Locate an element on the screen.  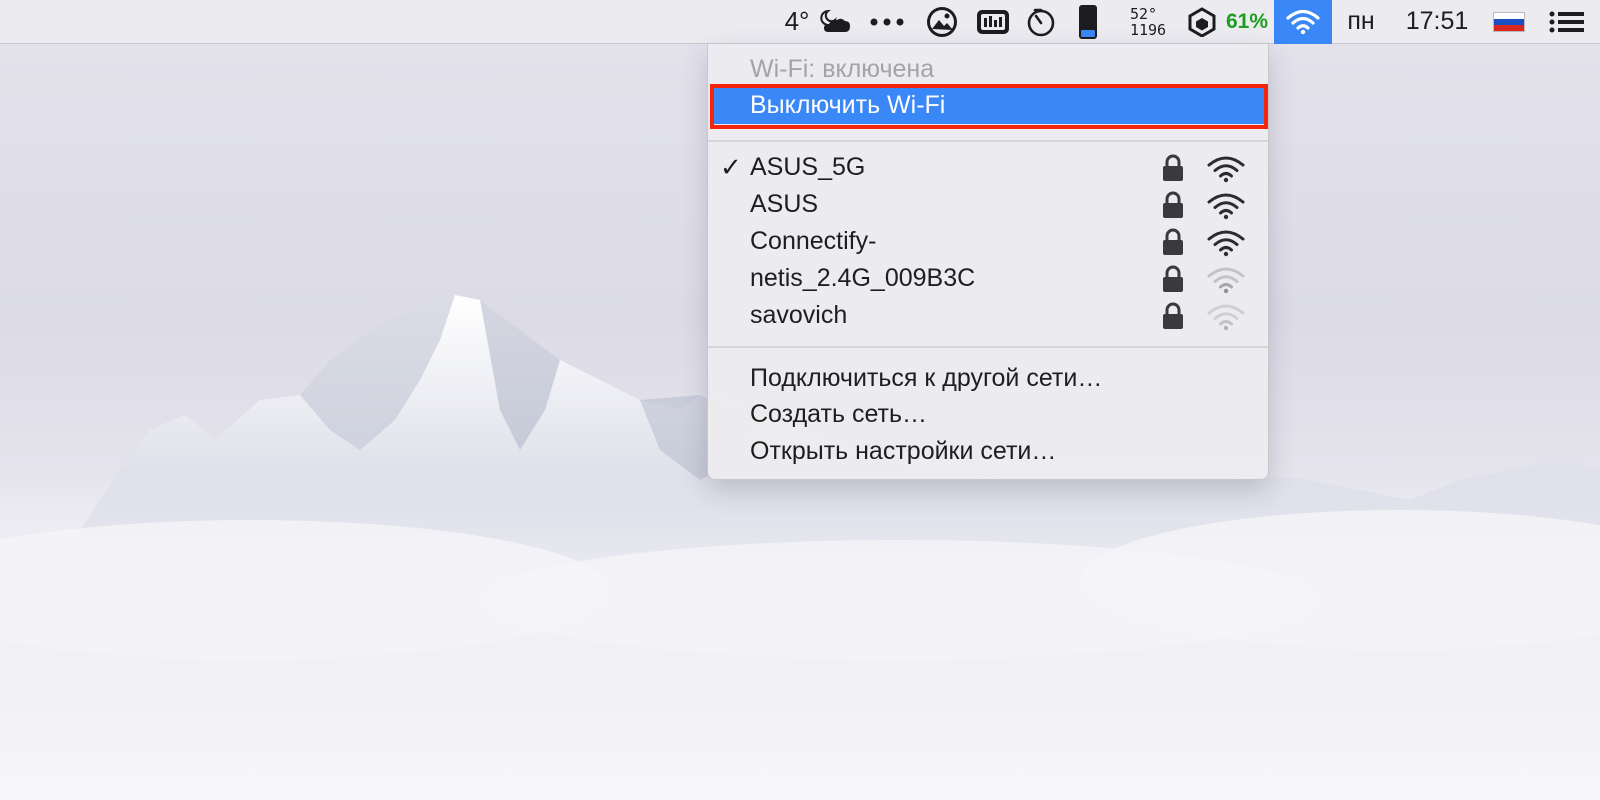
wifi-status-label: Wi-Fi: включена is located at coordinates (842, 69).